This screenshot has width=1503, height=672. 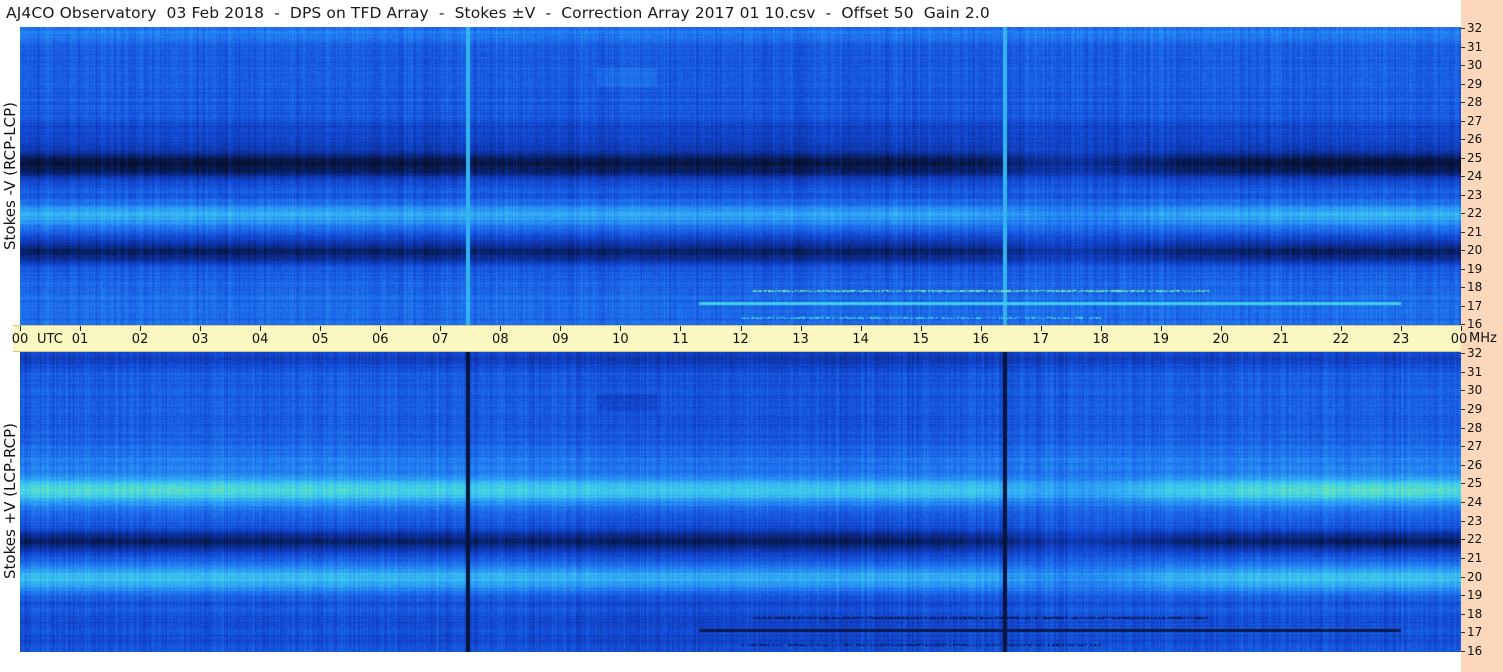 I want to click on freq-tick-label: 16, so click(x=1475, y=324).